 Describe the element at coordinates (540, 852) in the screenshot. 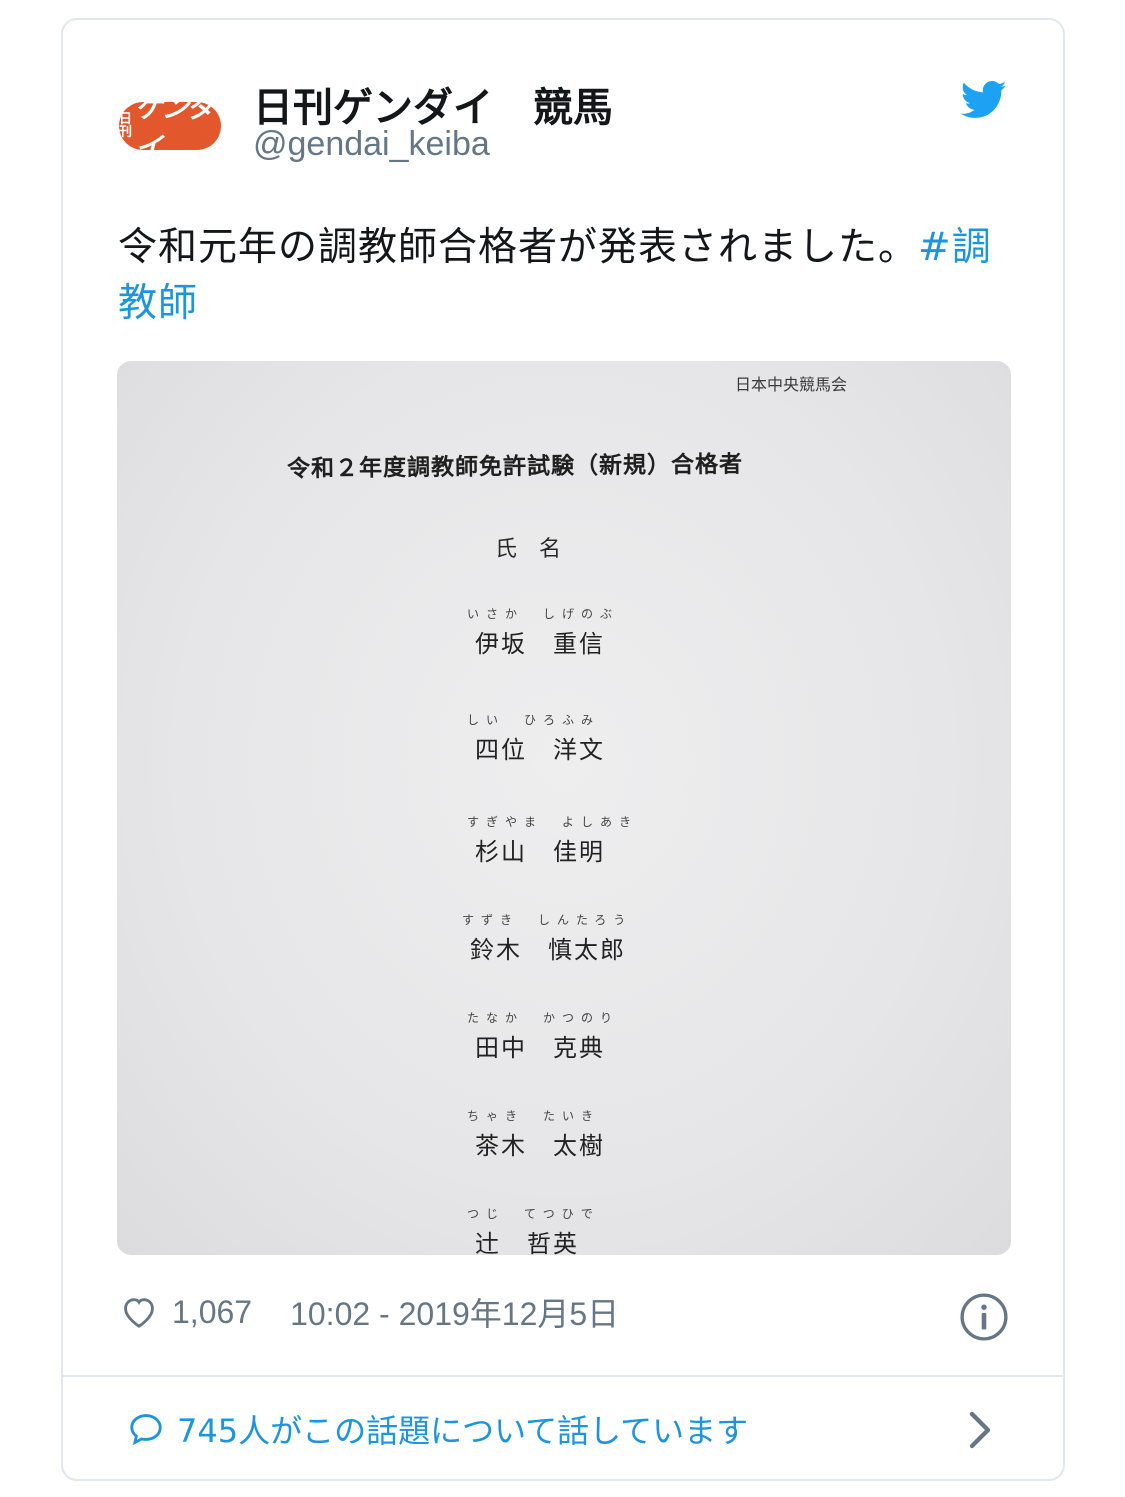

I see `entry-name: 杉山 佳明` at that location.